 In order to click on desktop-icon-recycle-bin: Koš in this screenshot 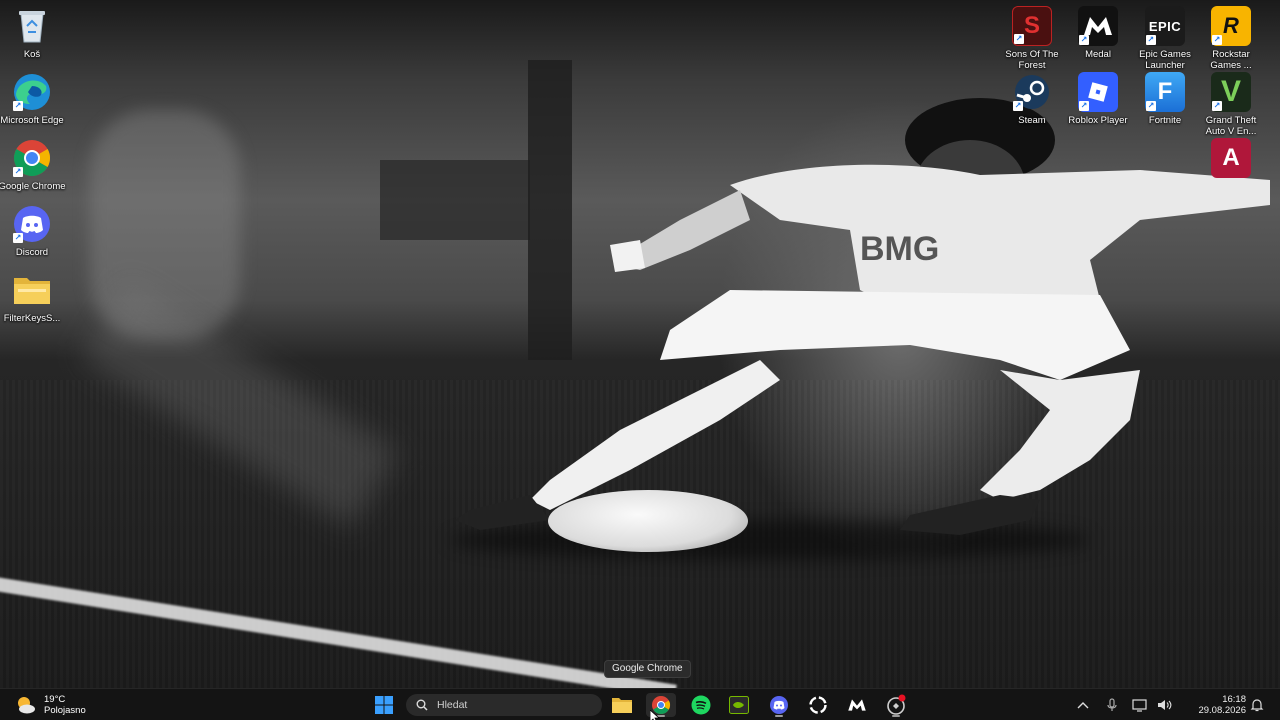, I will do `click(33, 33)`.